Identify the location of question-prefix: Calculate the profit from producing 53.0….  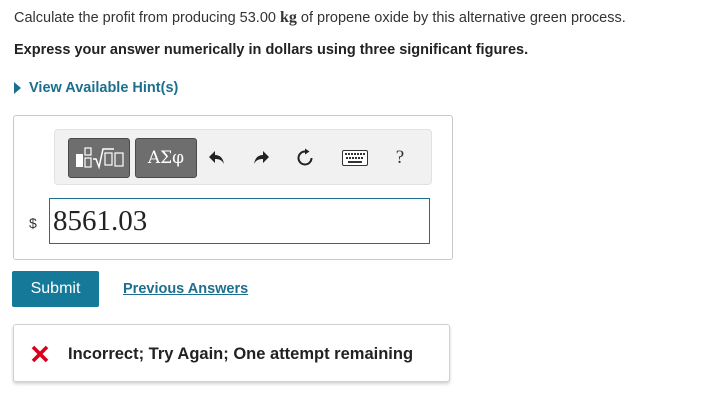
(147, 18).